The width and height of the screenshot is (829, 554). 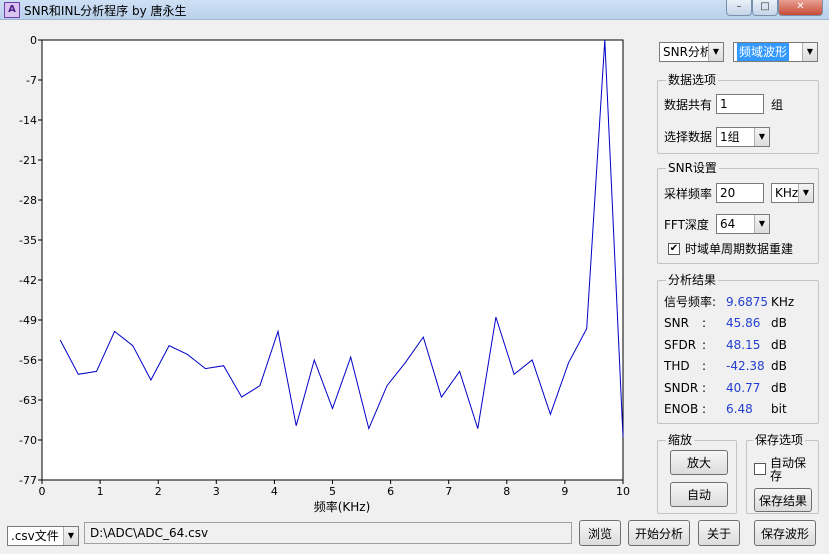 What do you see at coordinates (33, 40) in the screenshot?
I see `y-tick-label: 0` at bounding box center [33, 40].